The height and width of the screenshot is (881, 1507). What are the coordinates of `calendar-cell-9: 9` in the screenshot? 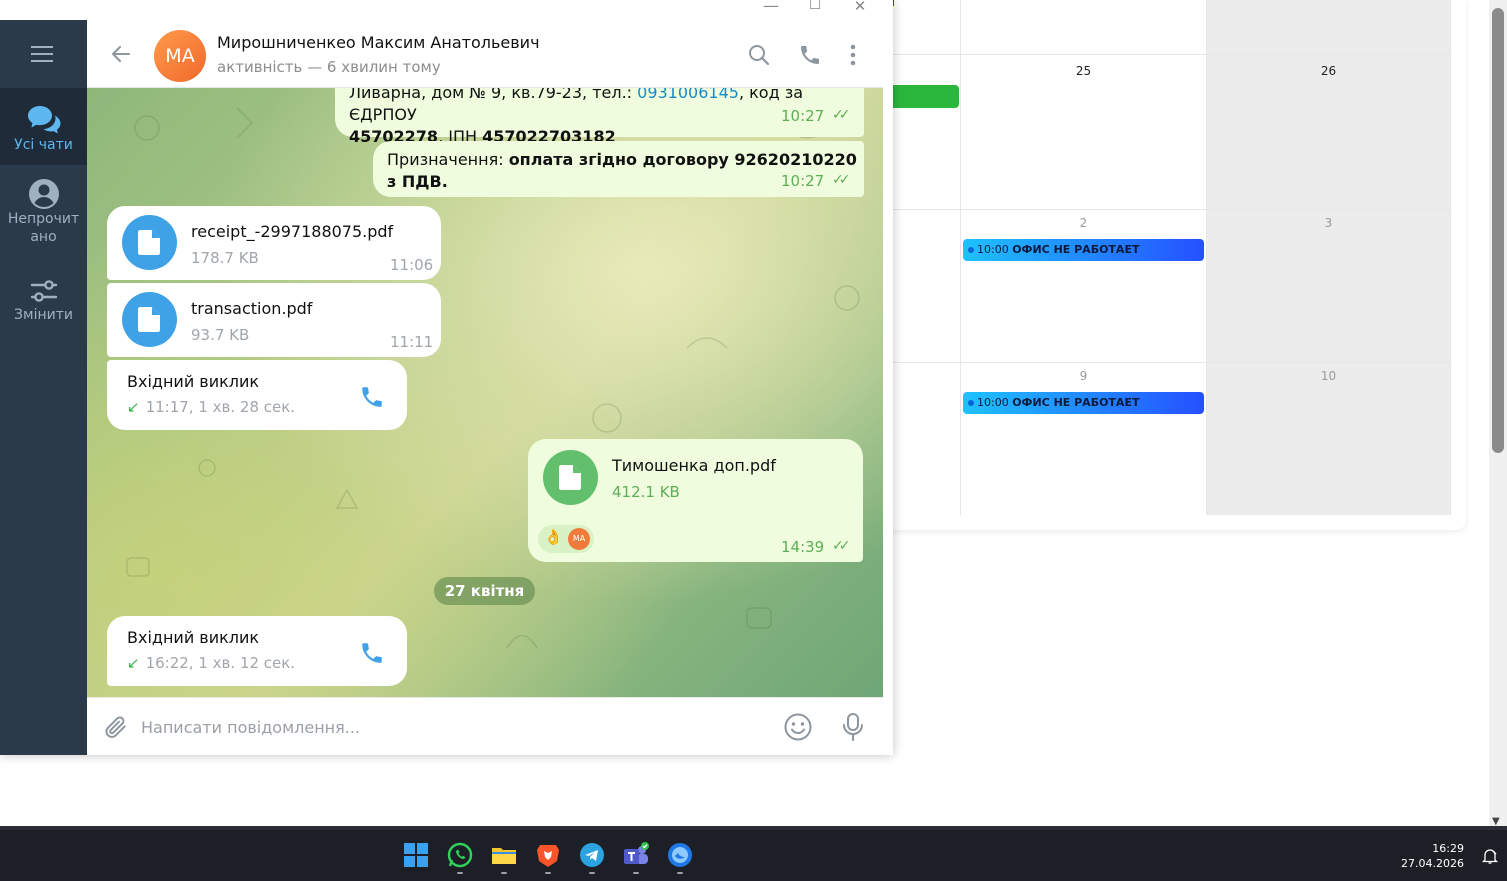 It's located at (1084, 439).